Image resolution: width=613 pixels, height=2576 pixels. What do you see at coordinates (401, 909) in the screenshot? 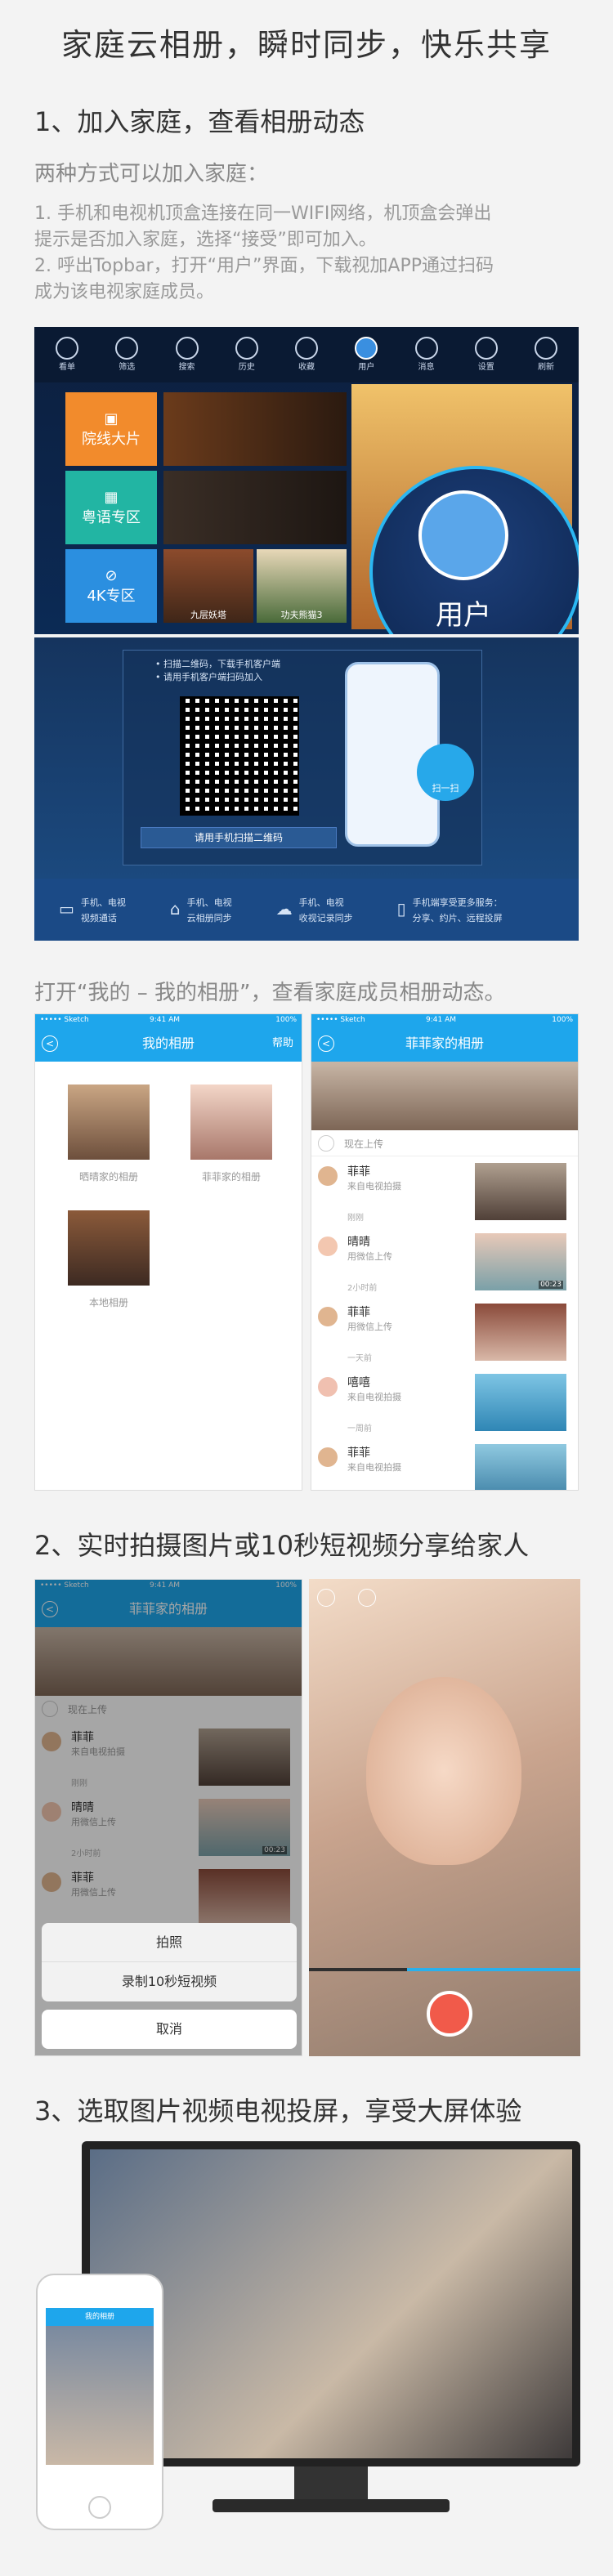
I see `phone-icon: ▯` at bounding box center [401, 909].